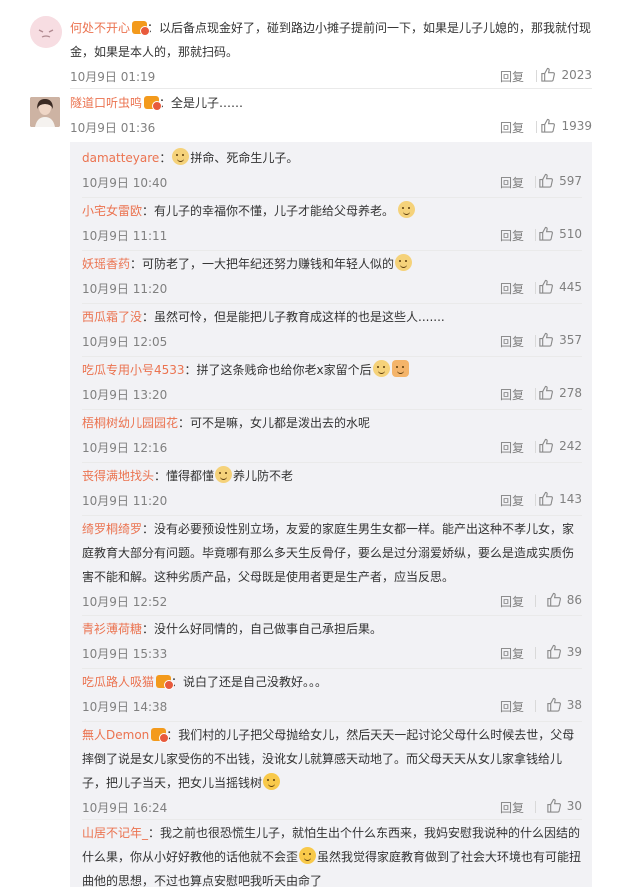 Image resolution: width=626 pixels, height=887 pixels. Describe the element at coordinates (113, 77) in the screenshot. I see `comment-time: 10月9日 01:19` at that location.